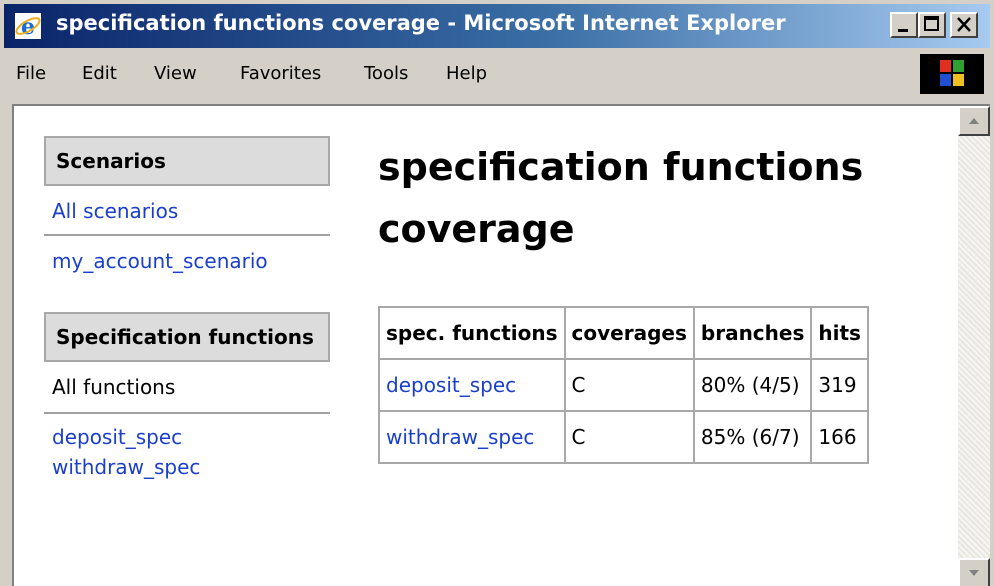 This screenshot has height=586, width=994. Describe the element at coordinates (752, 385) in the screenshot. I see `branches-cell: 80% (4/5)` at that location.